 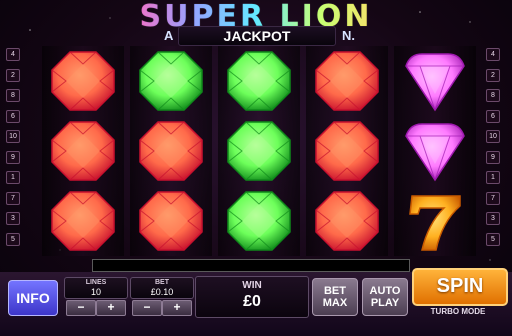 What do you see at coordinates (460, 287) in the screenshot?
I see `spin-button: SPIN` at bounding box center [460, 287].